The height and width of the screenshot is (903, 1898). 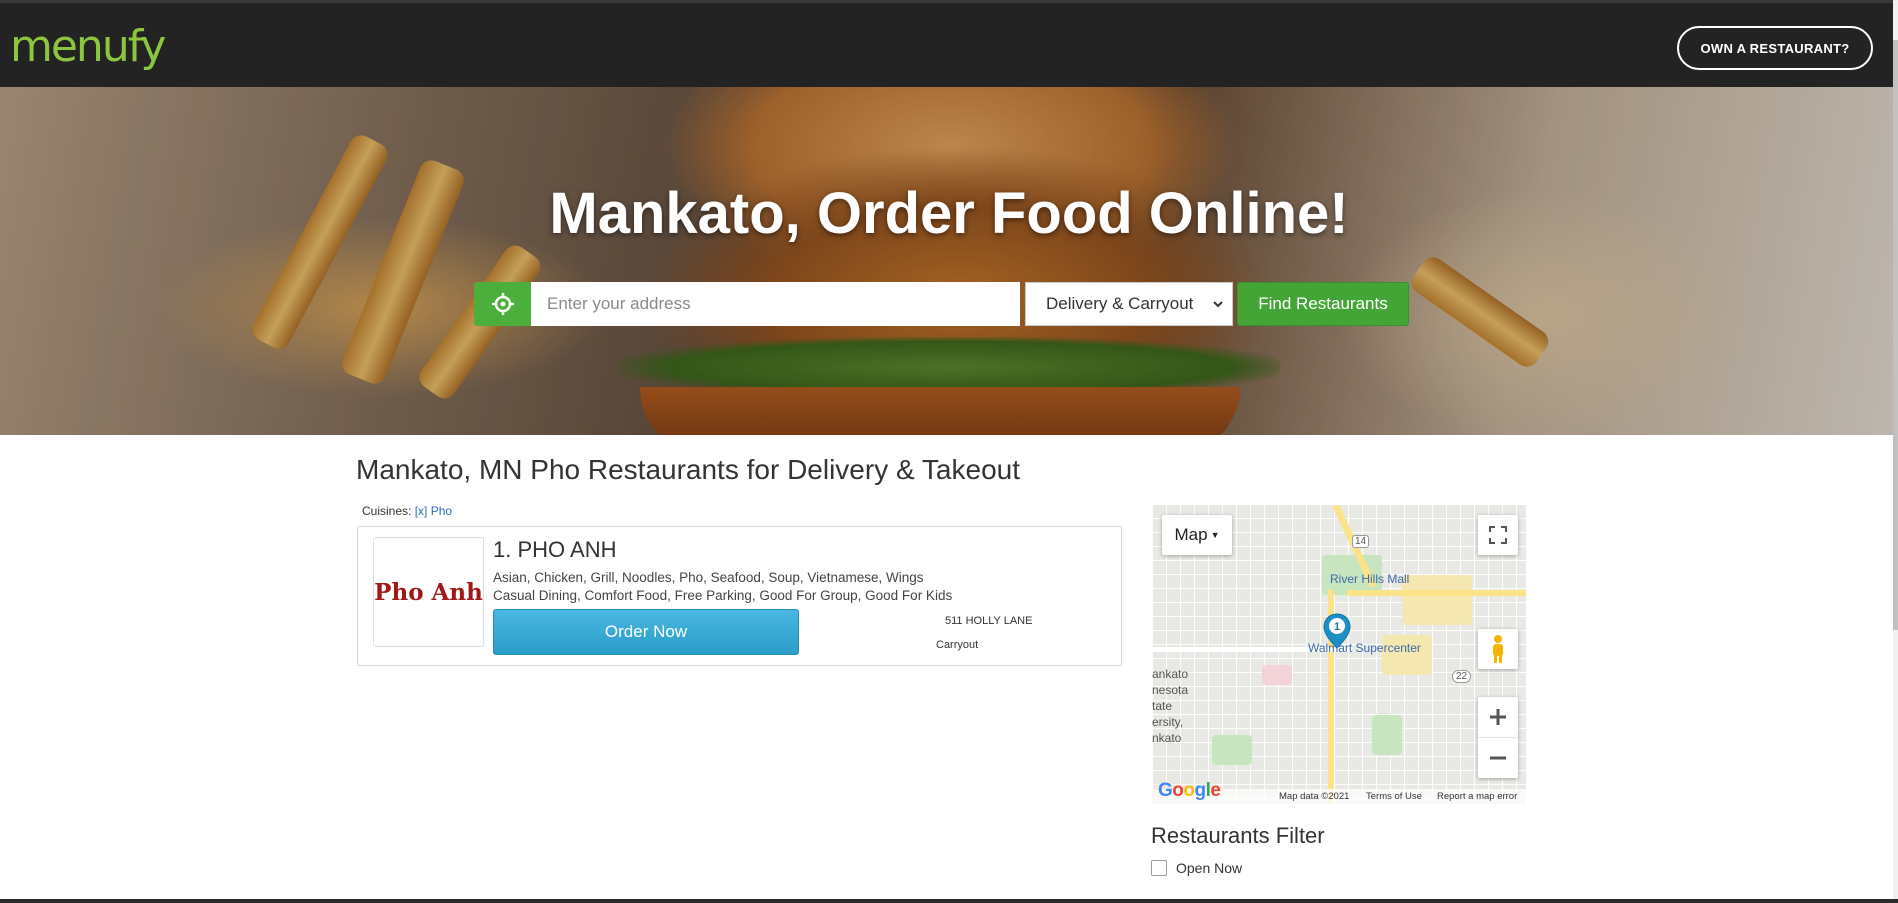 What do you see at coordinates (1215, 535) in the screenshot?
I see `caret-down-icon: ▼` at bounding box center [1215, 535].